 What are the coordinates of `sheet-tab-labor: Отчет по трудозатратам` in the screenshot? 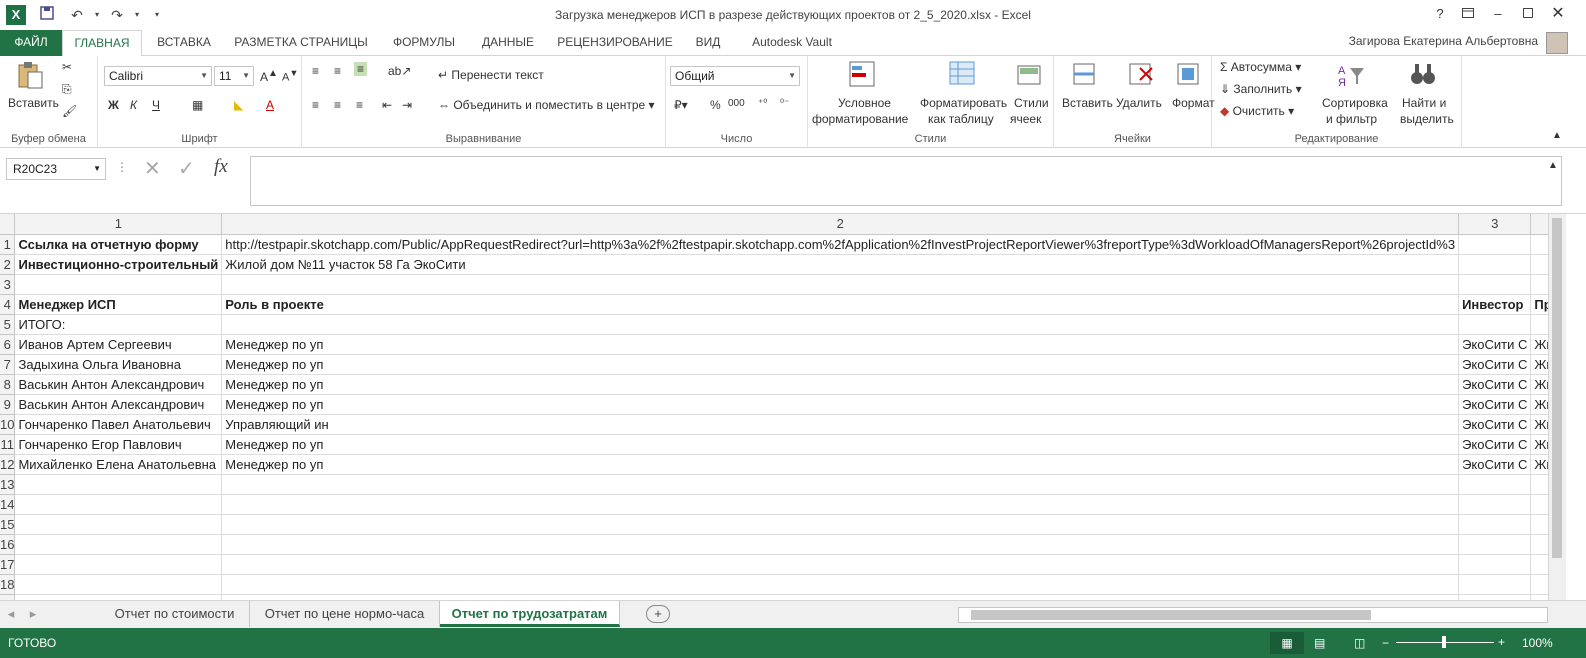 It's located at (530, 614).